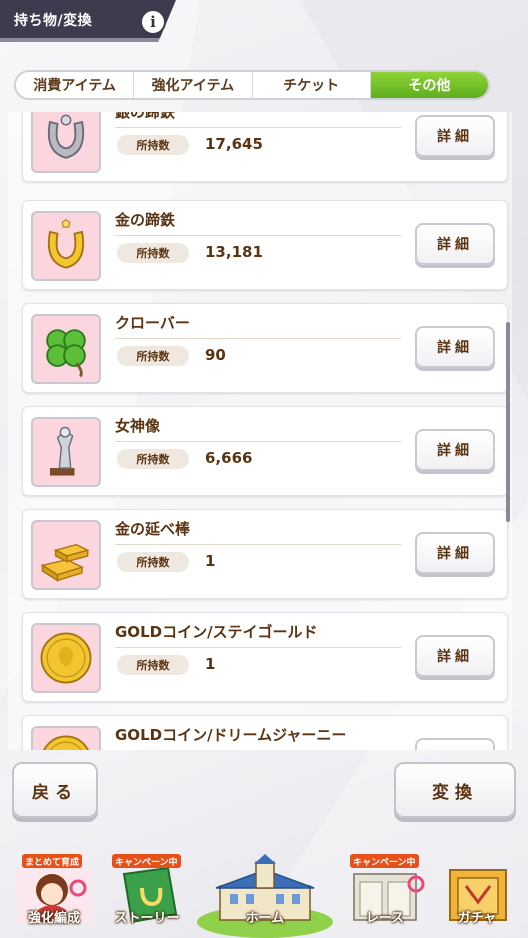 The width and height of the screenshot is (528, 938). I want to click on owned-count: 13,181, so click(234, 252).